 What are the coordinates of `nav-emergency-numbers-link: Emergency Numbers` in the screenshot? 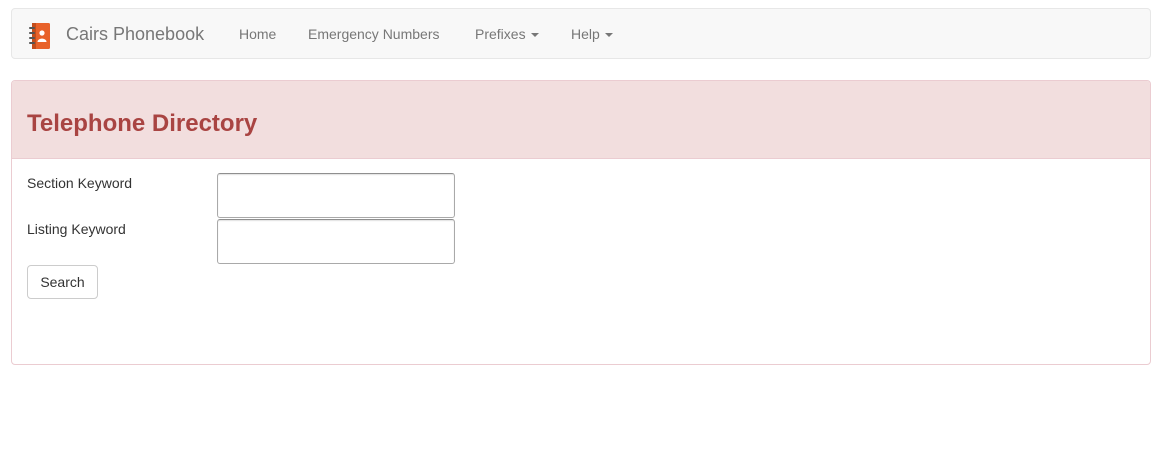 It's located at (374, 34).